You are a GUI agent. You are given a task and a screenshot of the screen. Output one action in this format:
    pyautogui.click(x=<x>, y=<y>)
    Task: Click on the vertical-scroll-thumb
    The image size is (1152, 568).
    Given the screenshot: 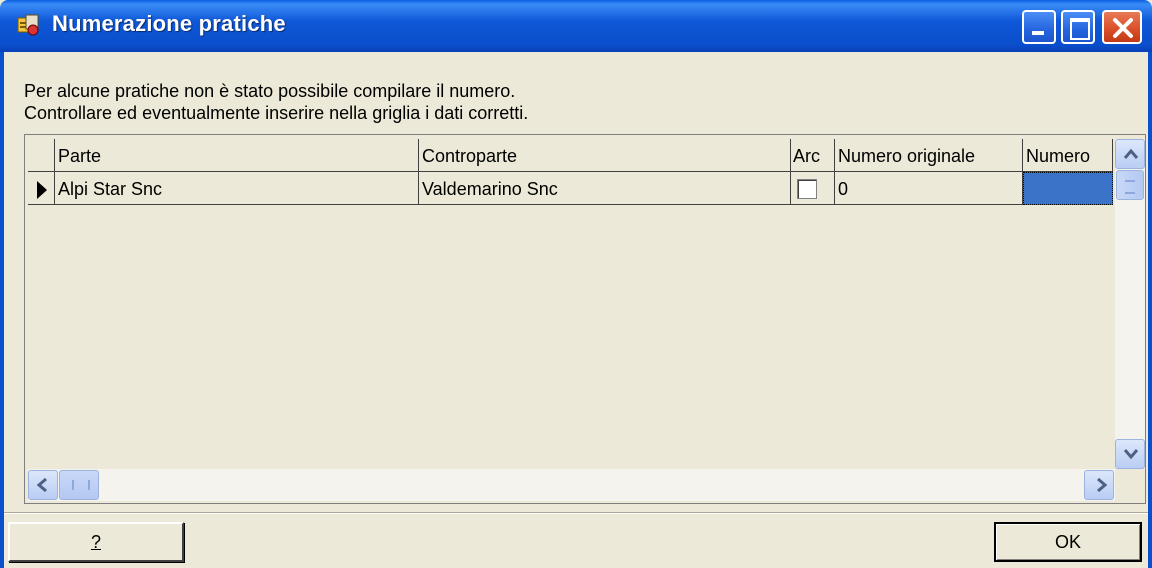 What is the action you would take?
    pyautogui.click(x=1130, y=185)
    